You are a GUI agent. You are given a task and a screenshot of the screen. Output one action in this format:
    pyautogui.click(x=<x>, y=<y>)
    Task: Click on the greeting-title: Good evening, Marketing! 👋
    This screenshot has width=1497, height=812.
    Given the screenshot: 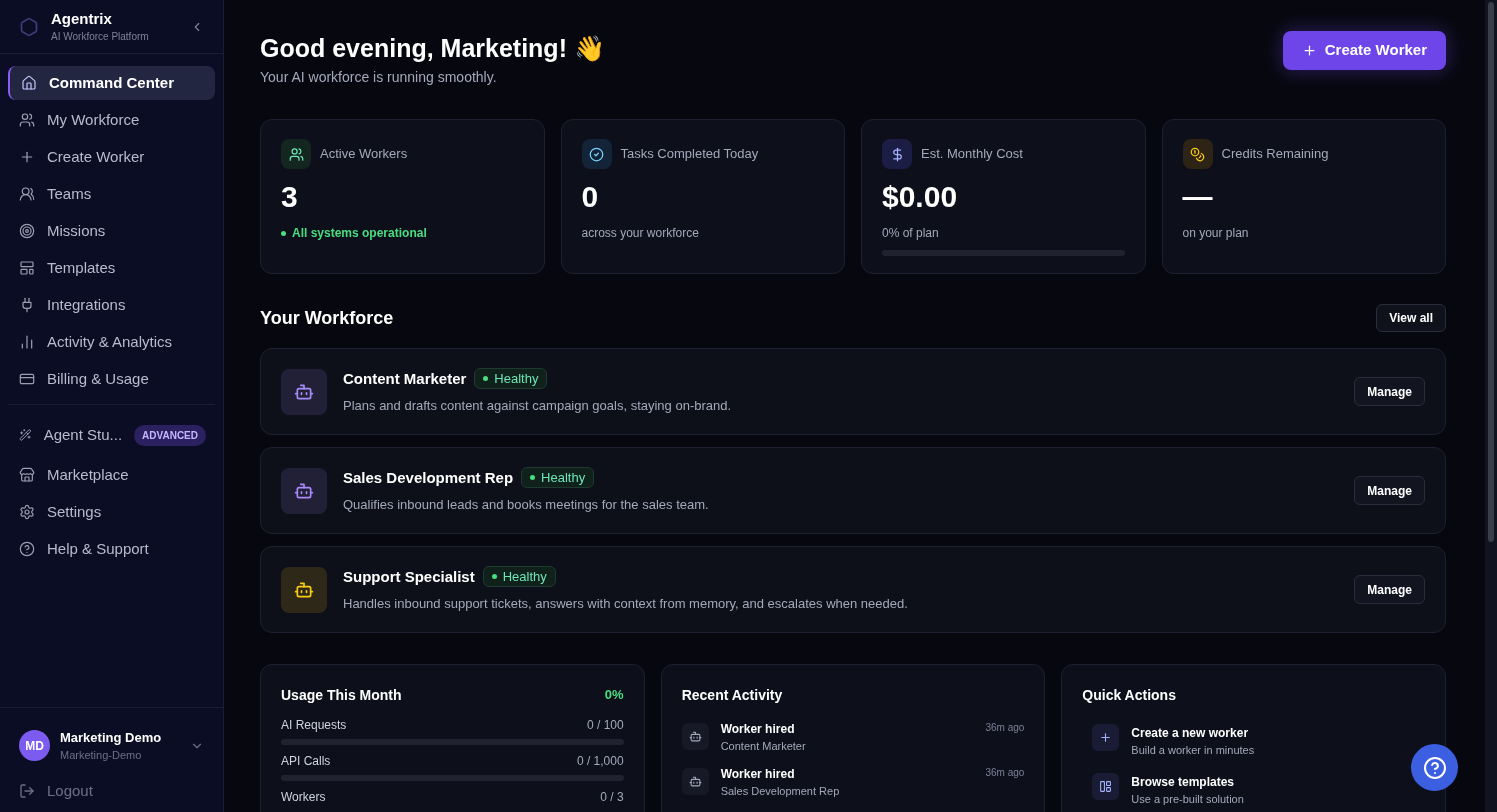 What is the action you would take?
    pyautogui.click(x=432, y=48)
    